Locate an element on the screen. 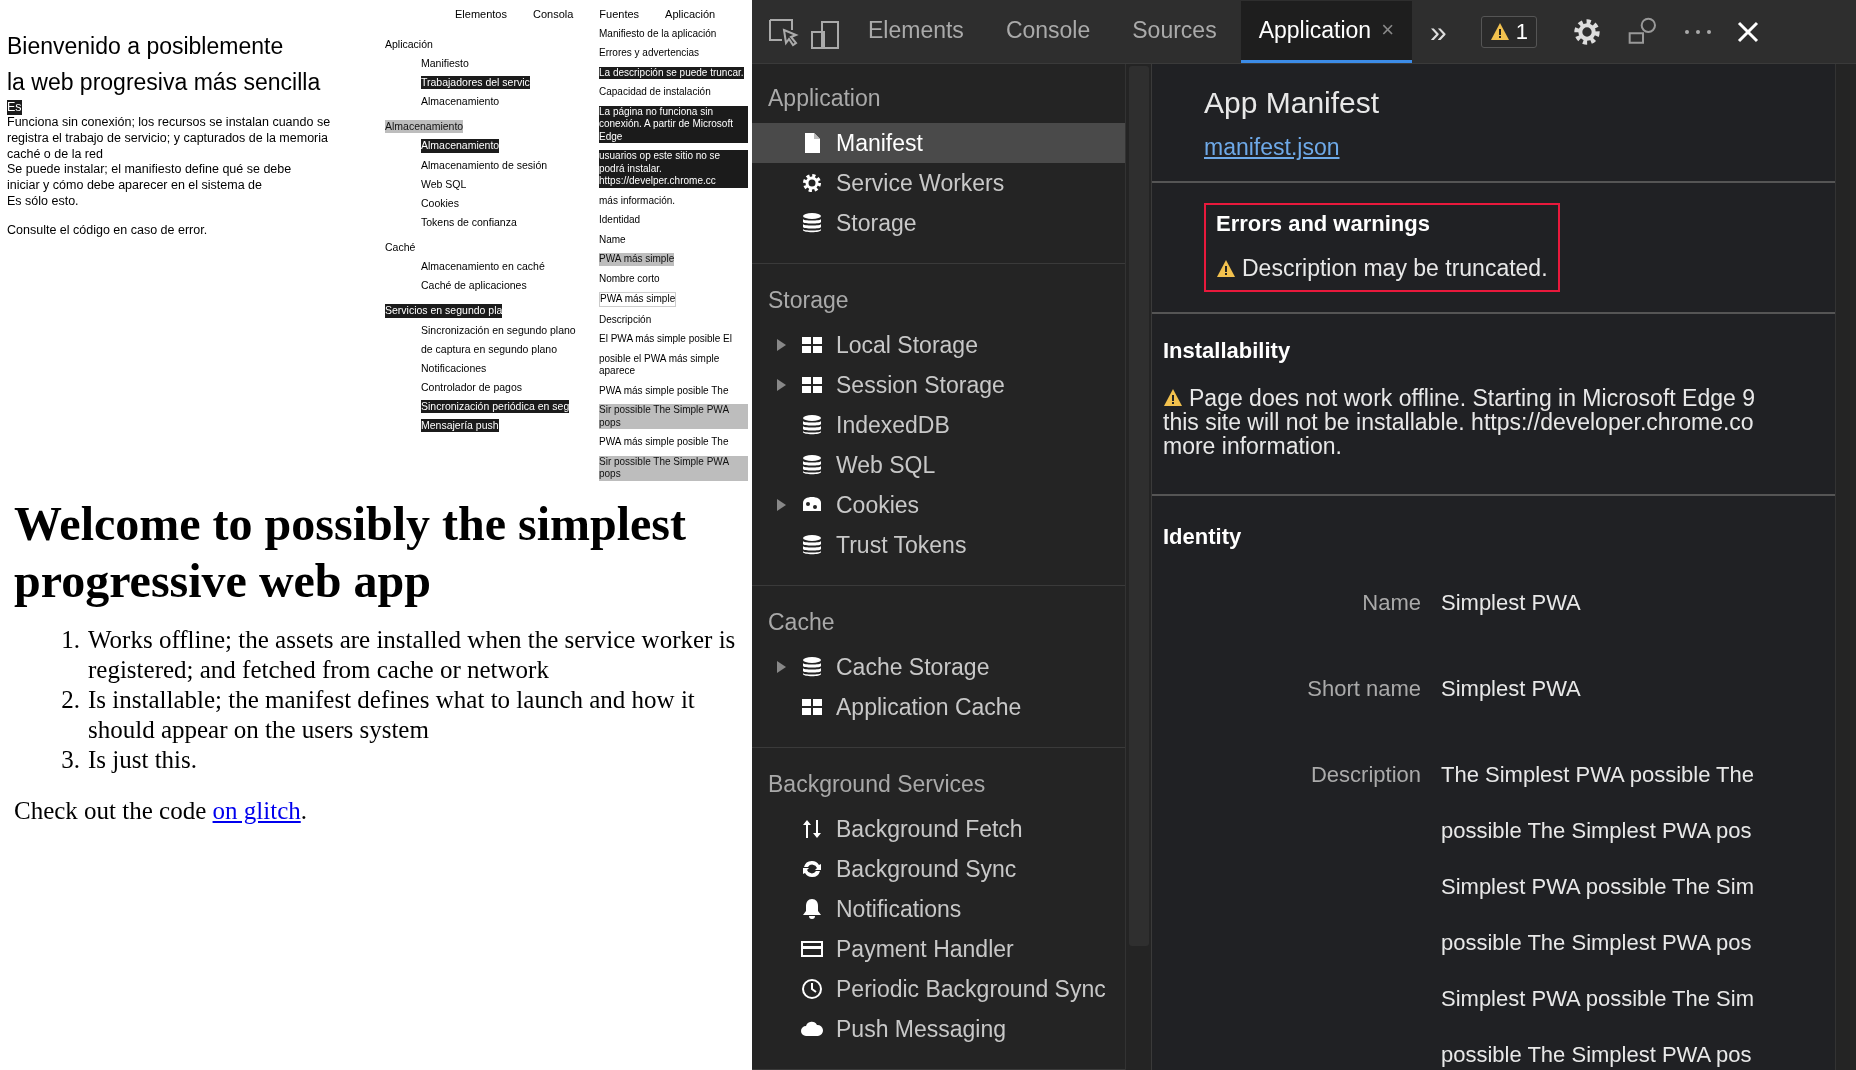  more-options-icon is located at coordinates (1697, 31).